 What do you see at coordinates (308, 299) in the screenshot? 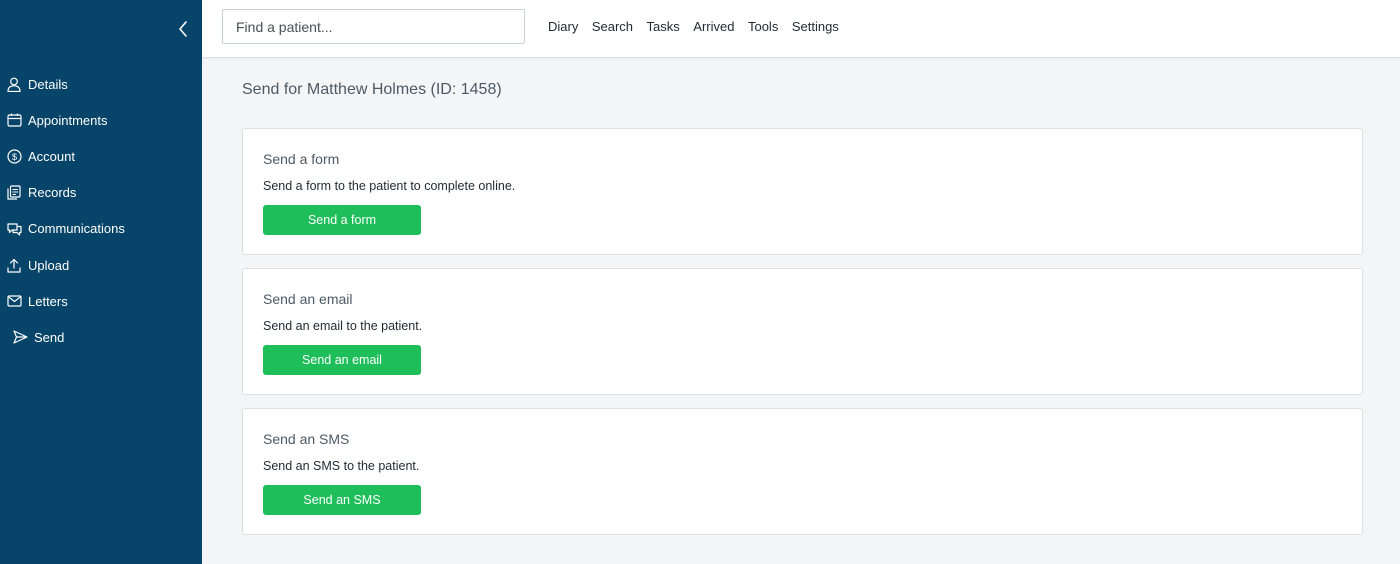
I see `card-title: Send an email` at bounding box center [308, 299].